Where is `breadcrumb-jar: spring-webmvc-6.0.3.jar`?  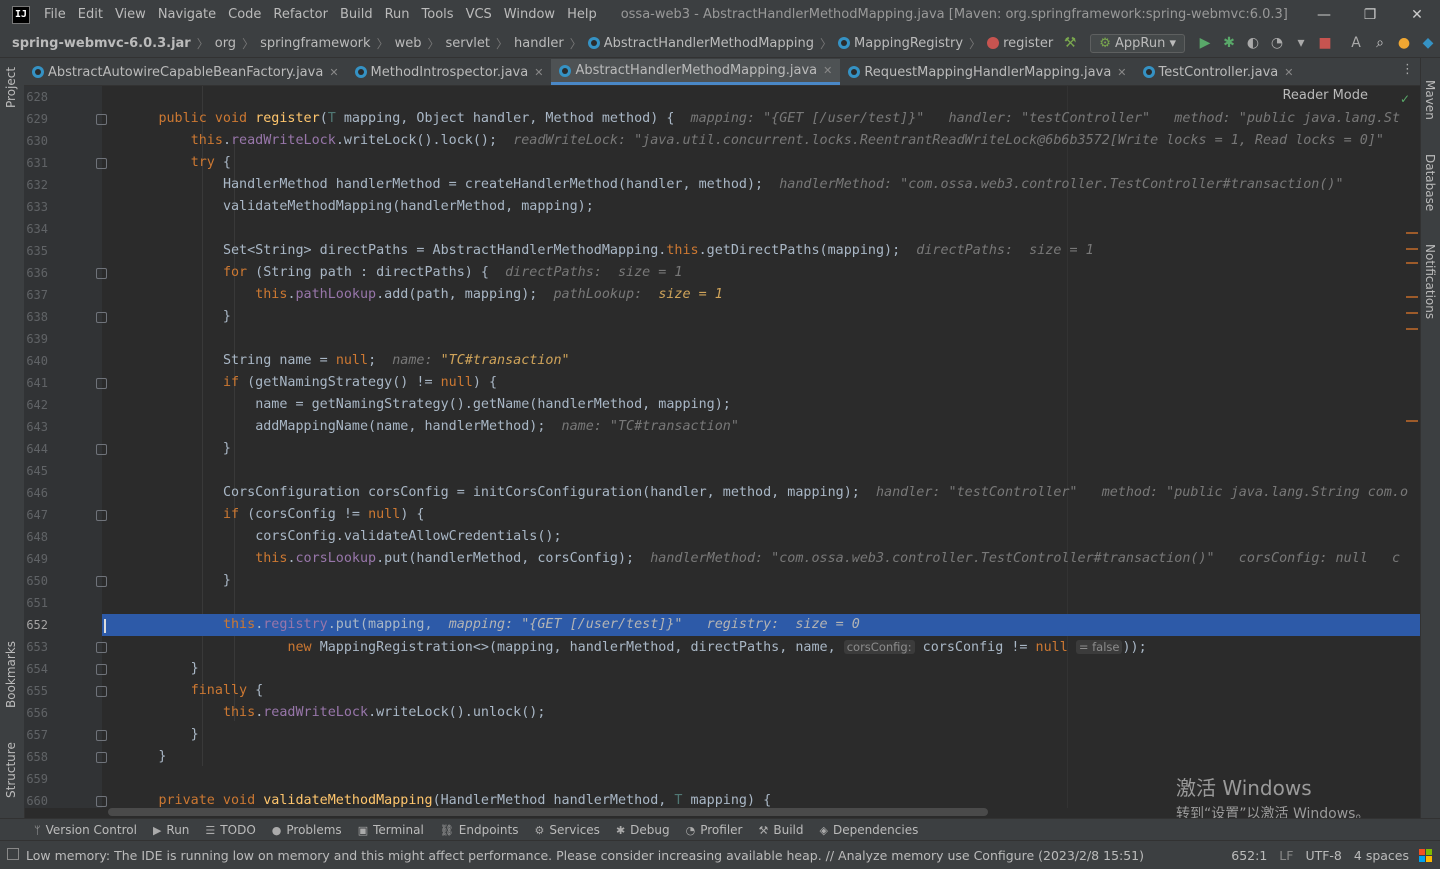 breadcrumb-jar: spring-webmvc-6.0.3.jar is located at coordinates (97, 43).